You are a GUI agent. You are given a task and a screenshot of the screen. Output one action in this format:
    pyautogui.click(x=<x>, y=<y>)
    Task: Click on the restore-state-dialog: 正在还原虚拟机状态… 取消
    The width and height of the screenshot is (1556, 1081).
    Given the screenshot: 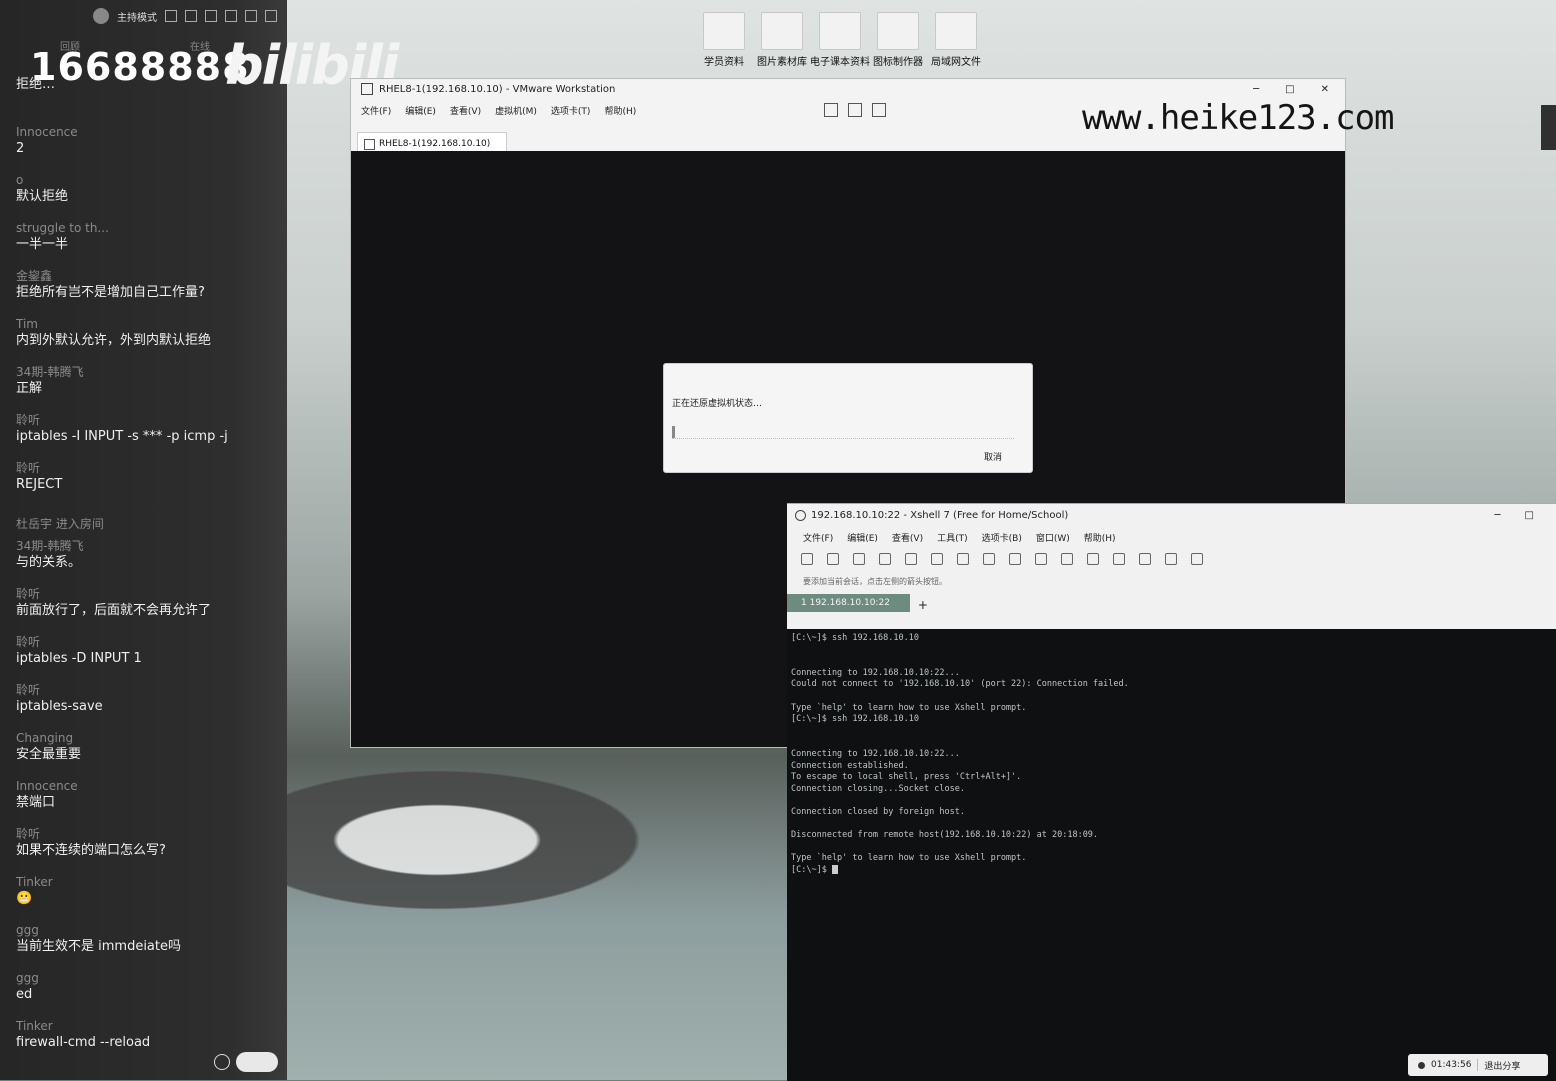 What is the action you would take?
    pyautogui.click(x=848, y=418)
    